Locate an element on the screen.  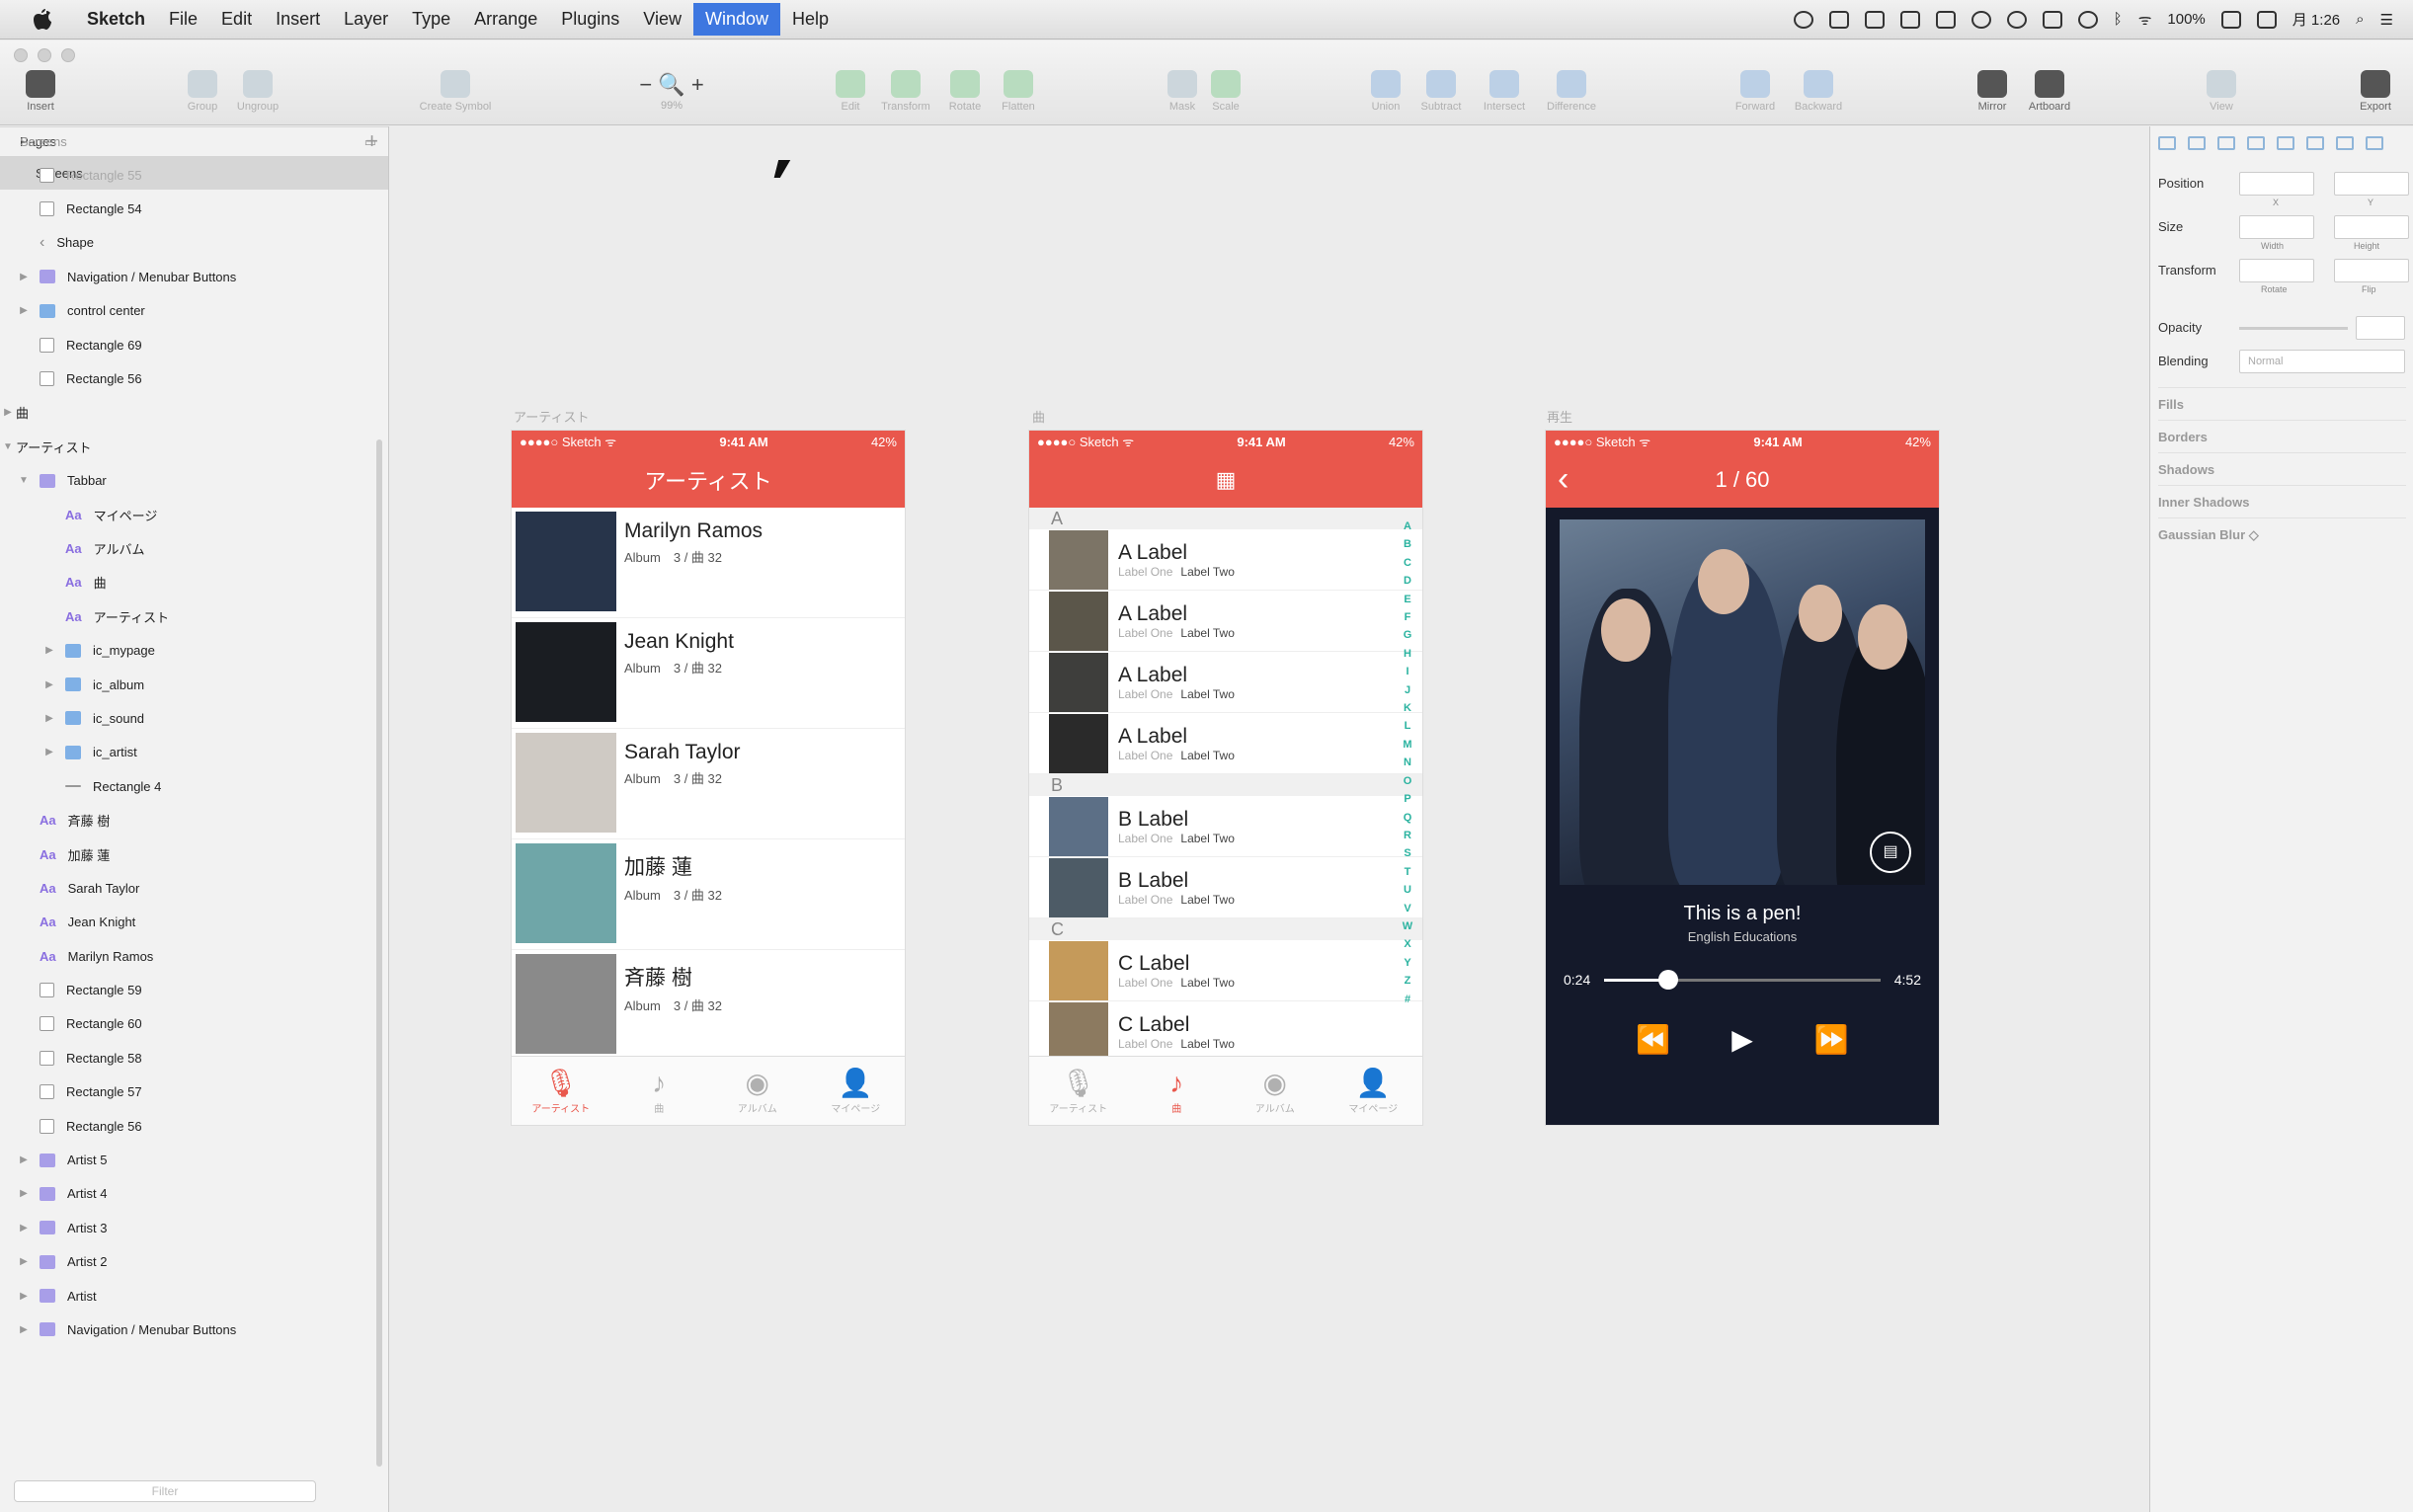
menu-plugins: Plugins is located at coordinates (590, 20).